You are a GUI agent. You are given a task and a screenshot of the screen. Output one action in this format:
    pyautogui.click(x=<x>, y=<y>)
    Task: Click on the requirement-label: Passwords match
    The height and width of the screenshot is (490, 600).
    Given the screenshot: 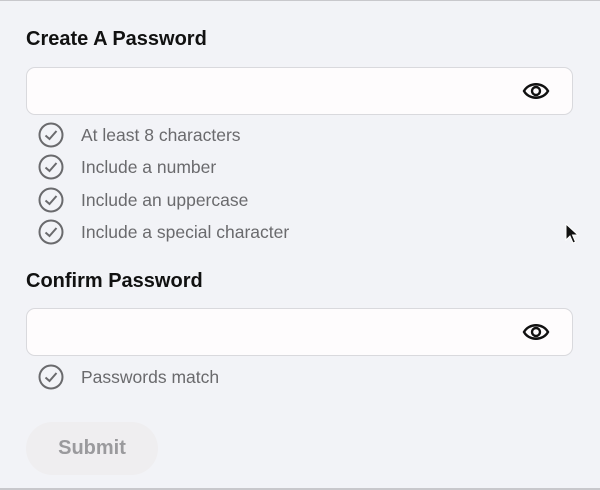 What is the action you would take?
    pyautogui.click(x=150, y=376)
    